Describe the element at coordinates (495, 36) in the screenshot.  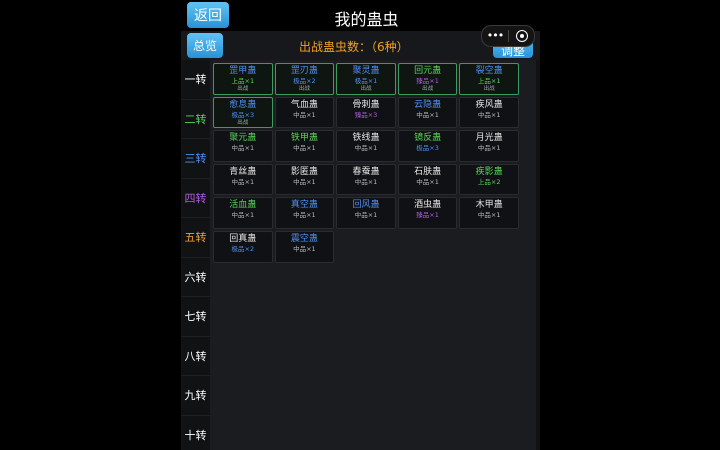
I see `more-dots-icon: •••` at that location.